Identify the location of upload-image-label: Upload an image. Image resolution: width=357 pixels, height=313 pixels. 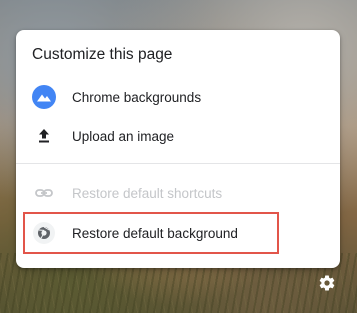
(123, 136).